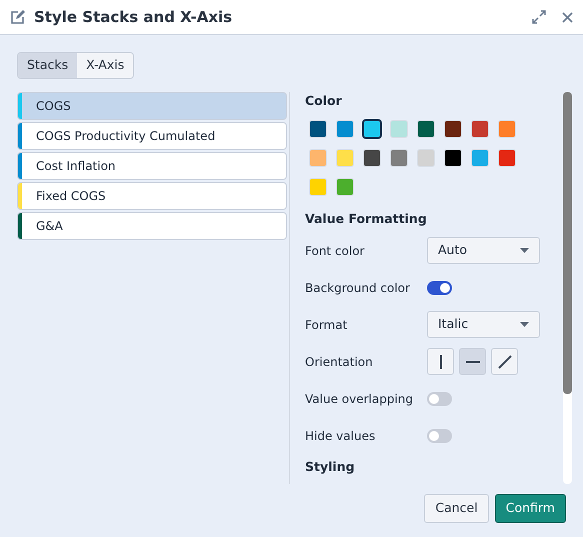 Image resolution: width=583 pixels, height=537 pixels. I want to click on field-label: Font color, so click(335, 251).